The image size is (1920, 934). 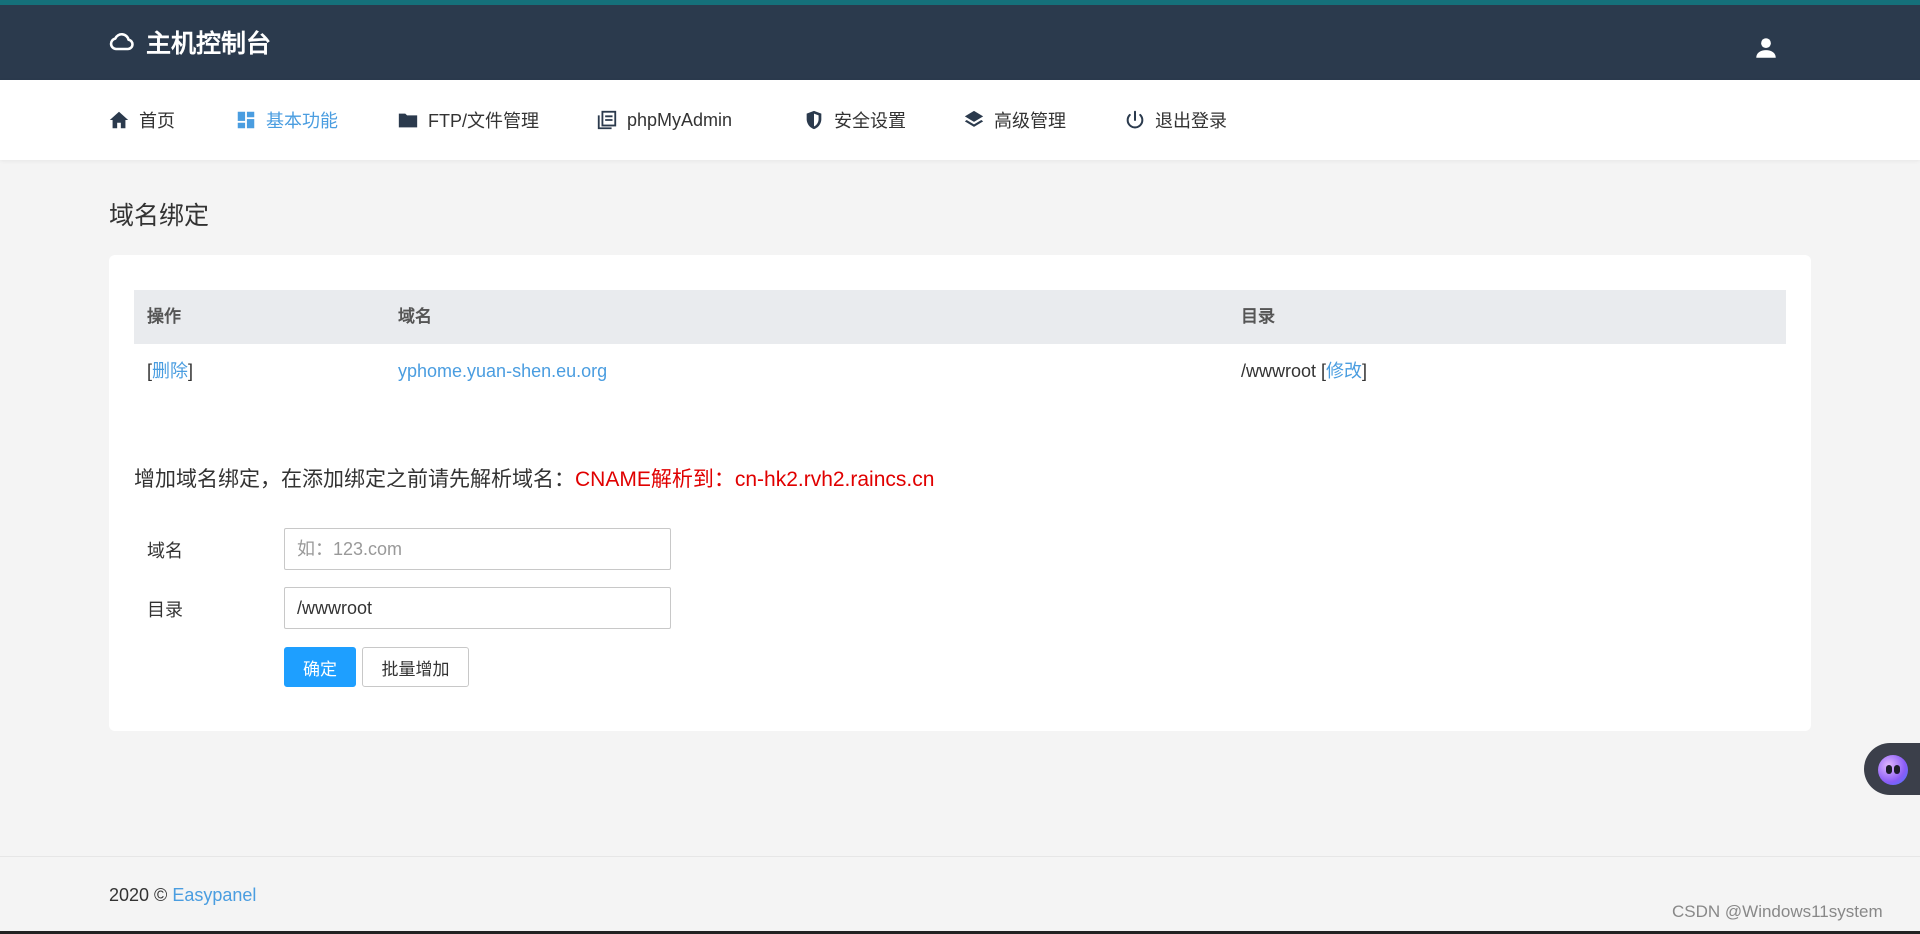 What do you see at coordinates (502, 371) in the screenshot?
I see `domain-link: yphome.yuan-shen.eu.org` at bounding box center [502, 371].